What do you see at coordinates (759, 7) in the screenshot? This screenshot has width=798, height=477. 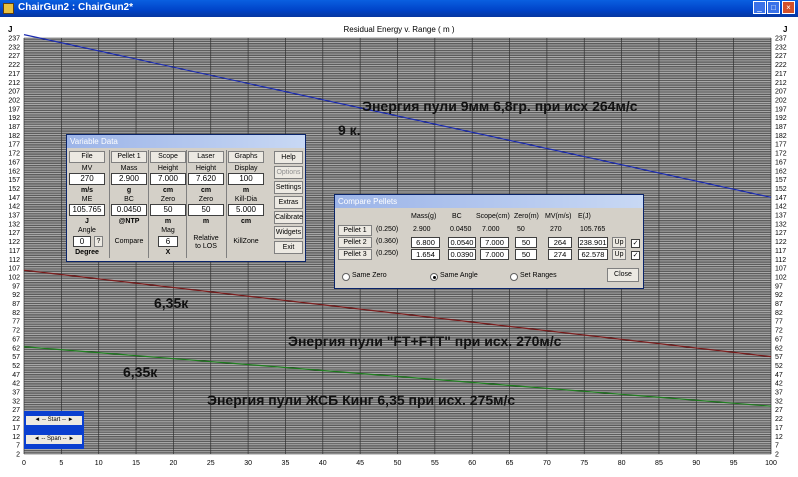 I see `minimize-button: _` at bounding box center [759, 7].